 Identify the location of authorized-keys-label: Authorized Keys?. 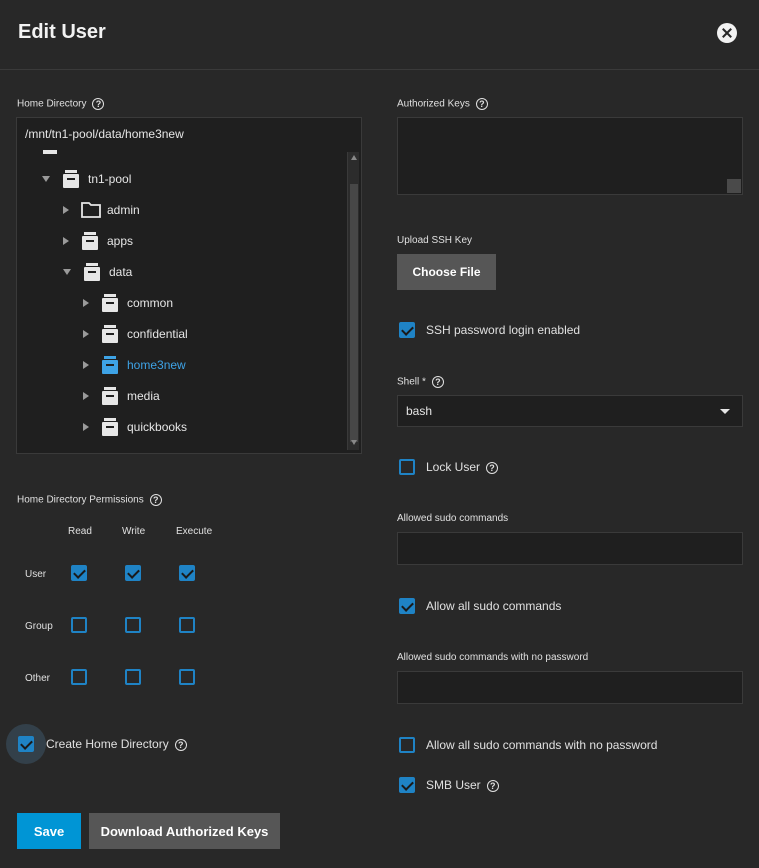
(442, 104).